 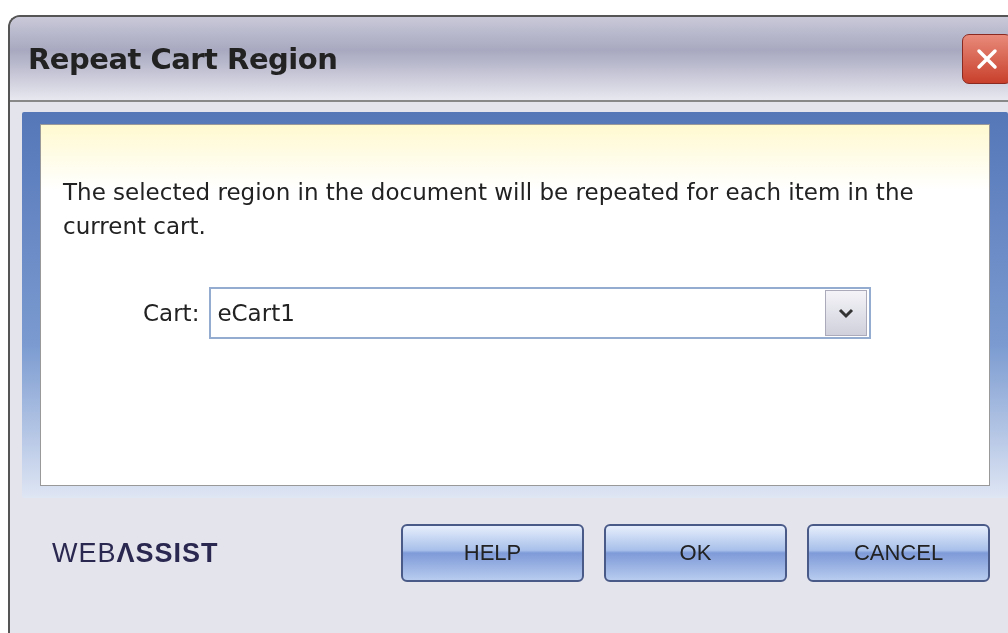 What do you see at coordinates (492, 553) in the screenshot?
I see `dialog-button: HELP` at bounding box center [492, 553].